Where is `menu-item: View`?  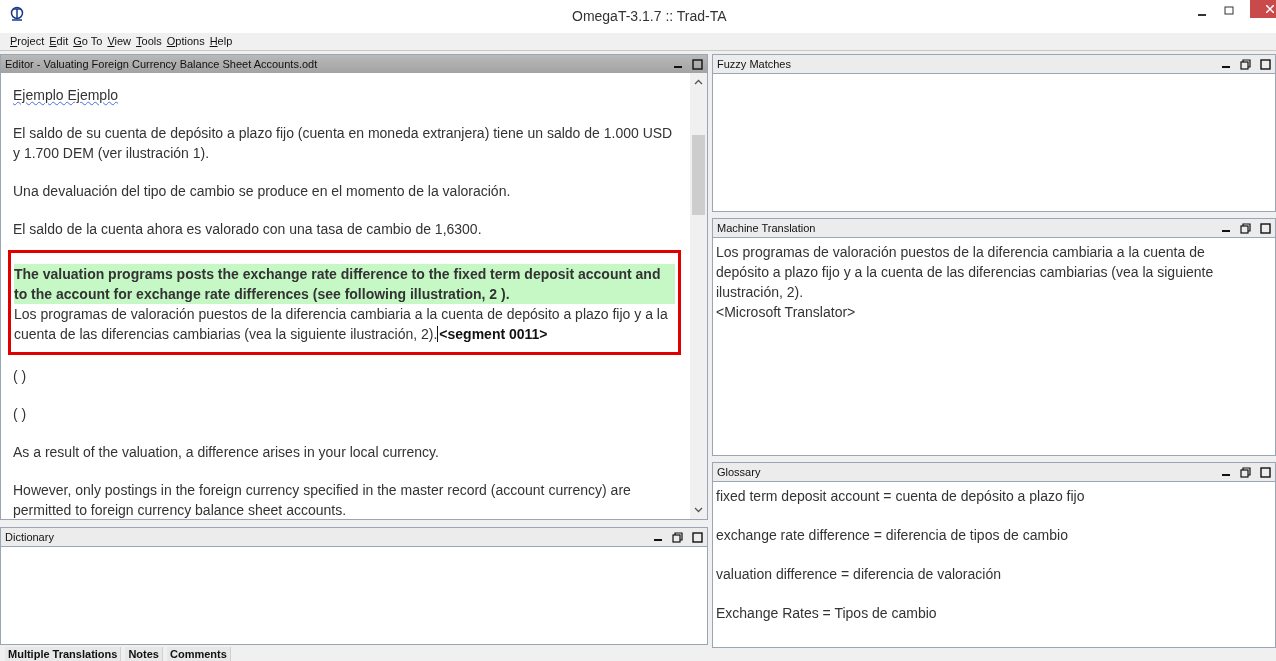 menu-item: View is located at coordinates (119, 41).